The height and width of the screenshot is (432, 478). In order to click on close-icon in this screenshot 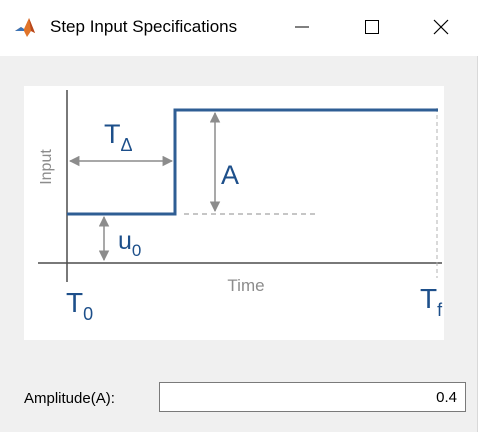, I will do `click(441, 27)`.